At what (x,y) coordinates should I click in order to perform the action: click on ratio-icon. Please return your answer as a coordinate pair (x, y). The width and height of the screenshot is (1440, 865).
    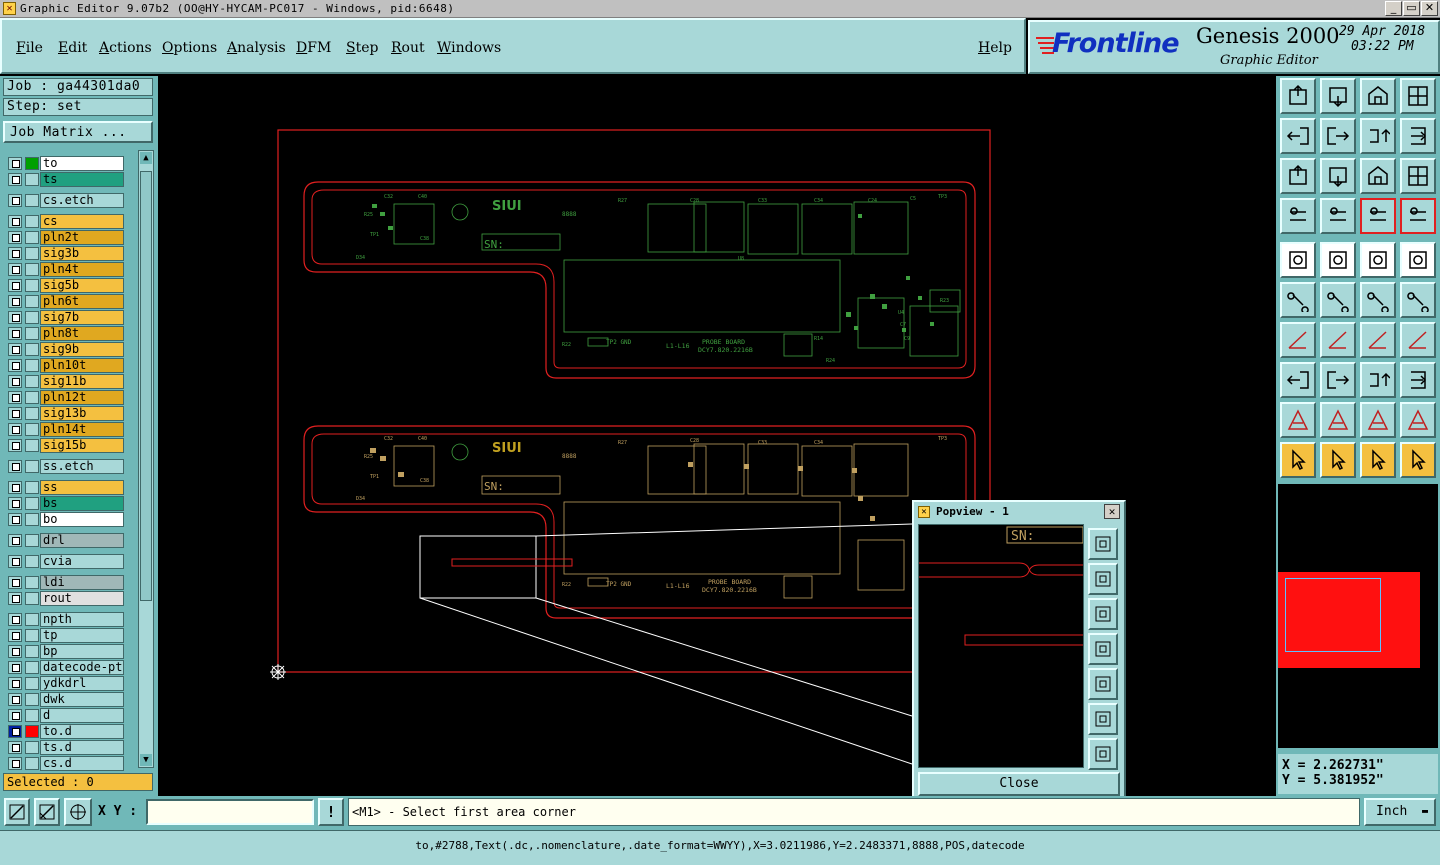
    Looking at the image, I should click on (1378, 176).